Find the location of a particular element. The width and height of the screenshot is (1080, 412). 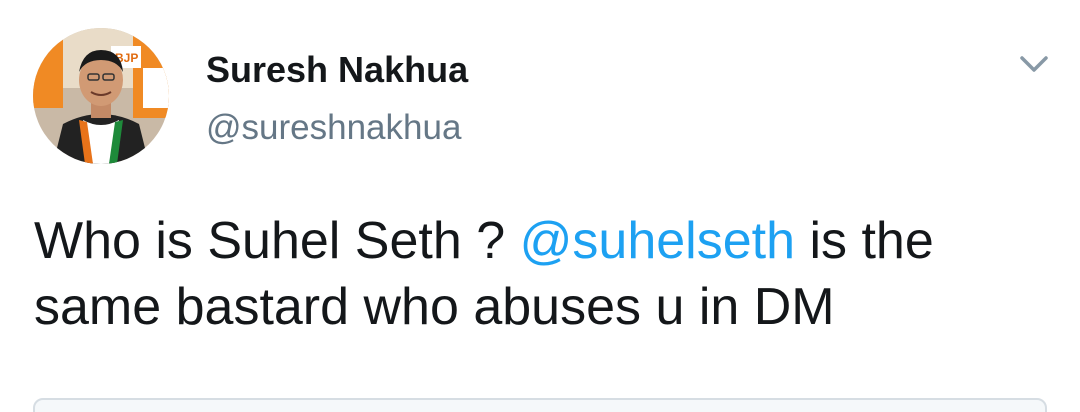

tweet-menu-button is located at coordinates (1034, 65).